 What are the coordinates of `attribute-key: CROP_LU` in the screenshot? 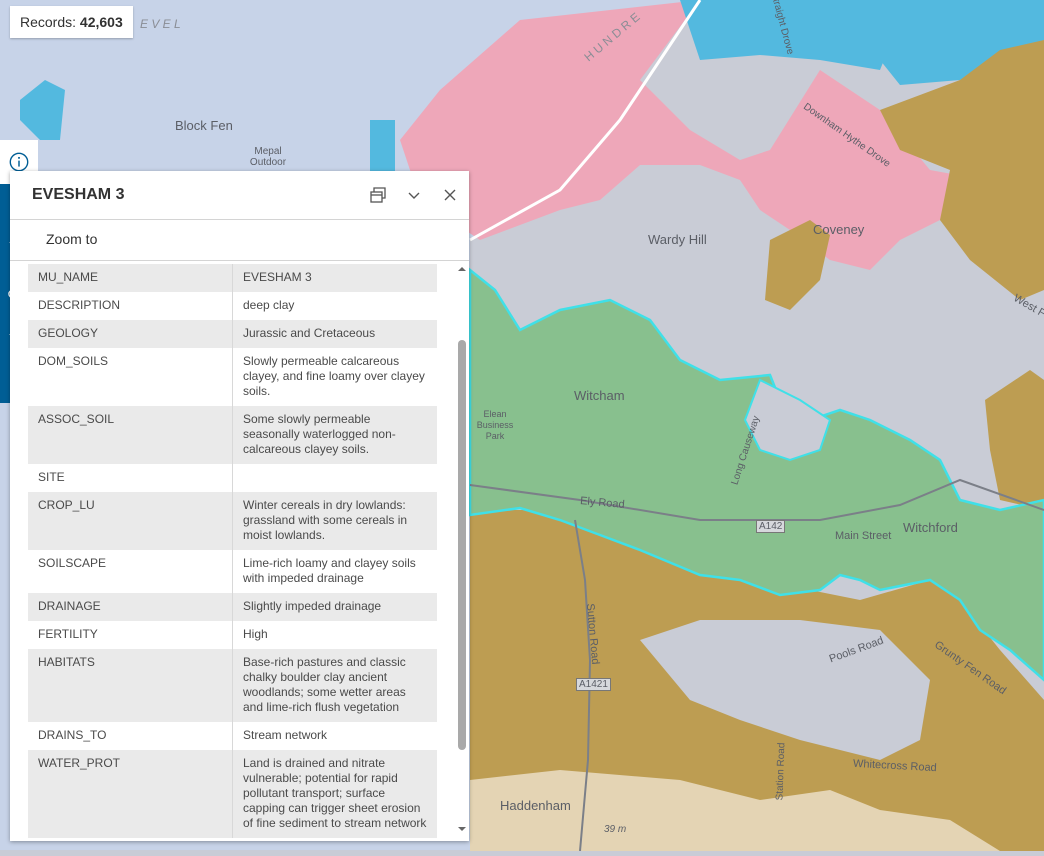 It's located at (130, 521).